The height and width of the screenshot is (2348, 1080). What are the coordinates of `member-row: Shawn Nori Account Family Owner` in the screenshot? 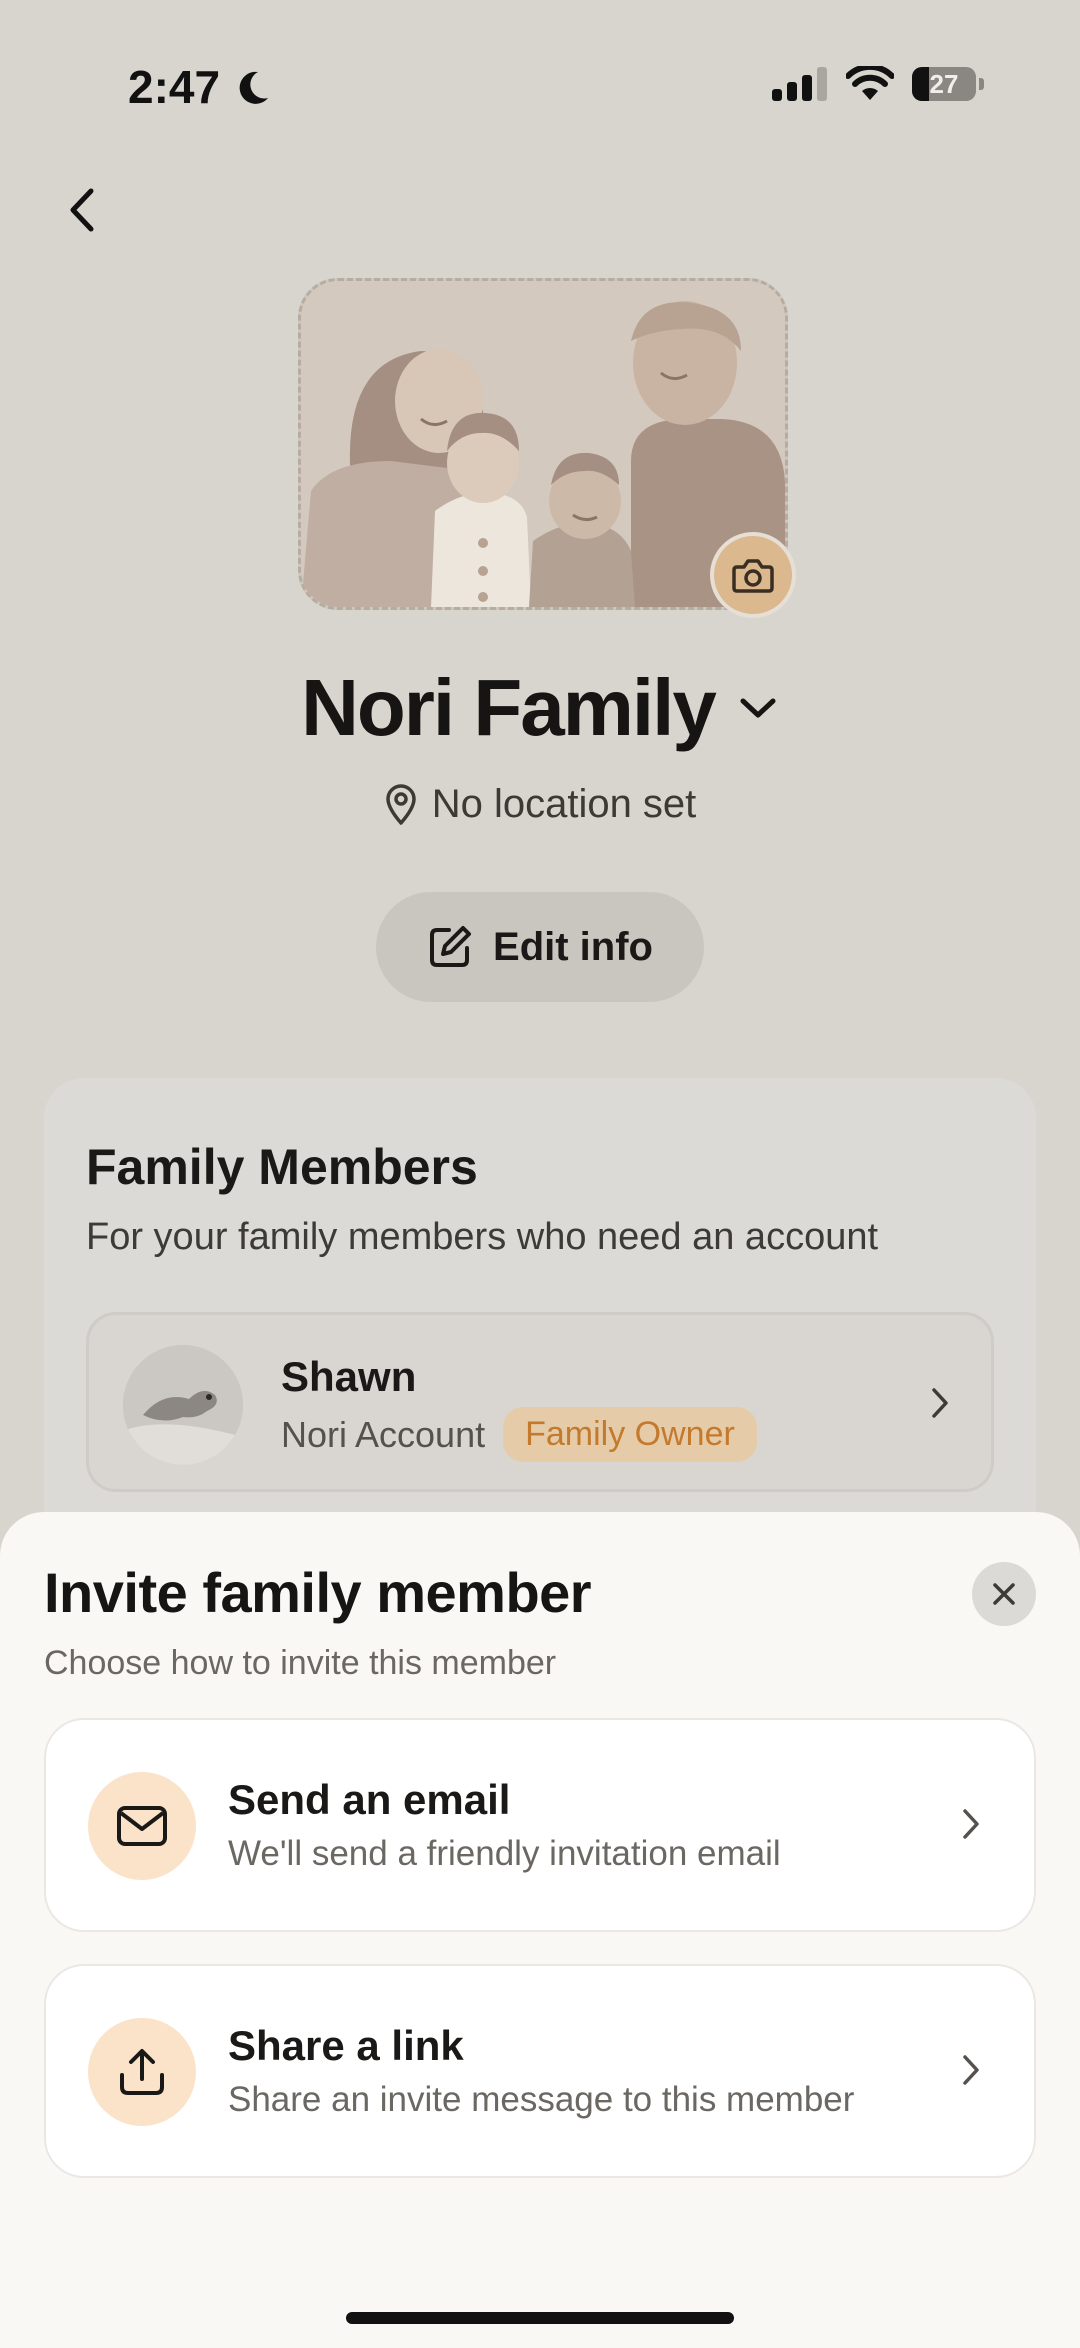 It's located at (540, 1402).